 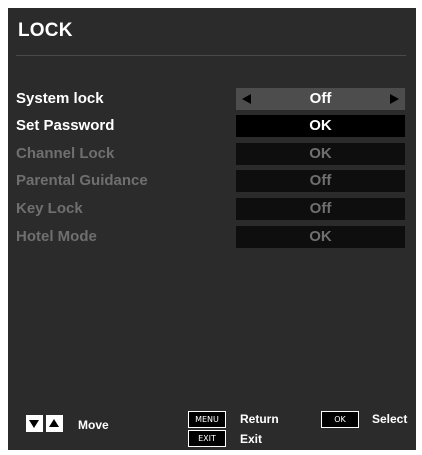 I want to click on exit-hint-label: Exit, so click(x=251, y=439).